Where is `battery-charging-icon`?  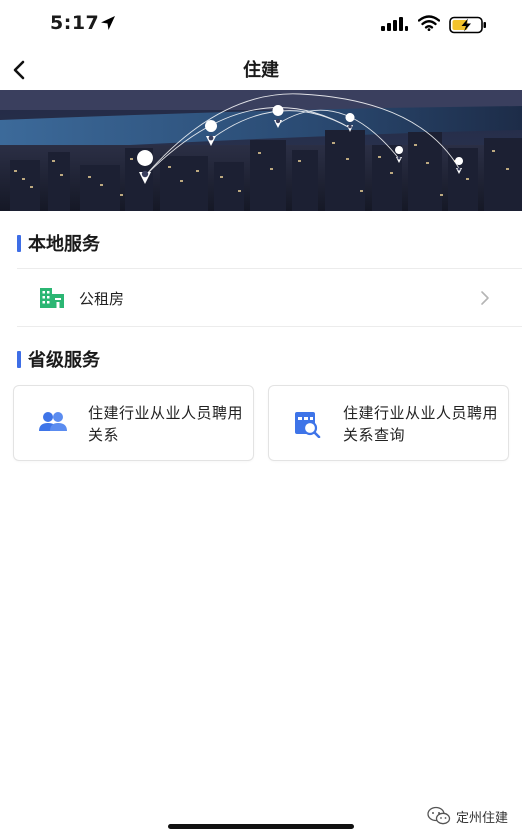
battery-charging-icon is located at coordinates (467, 25).